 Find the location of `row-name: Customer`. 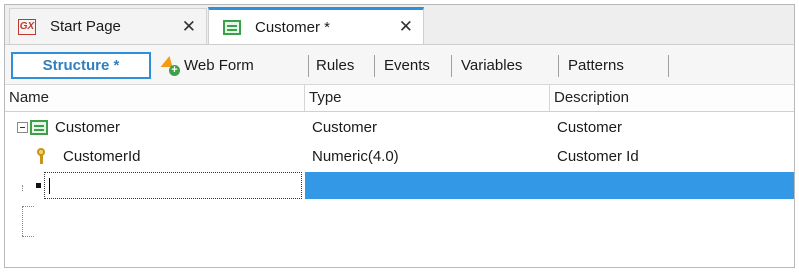

row-name: Customer is located at coordinates (88, 127).